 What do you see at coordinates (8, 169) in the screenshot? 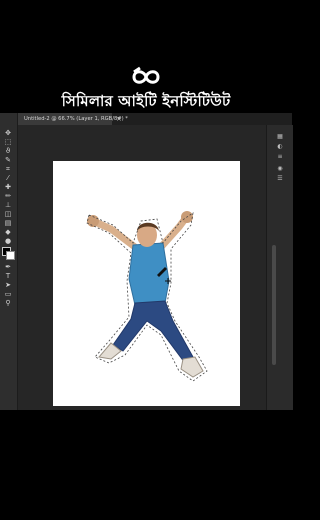
I see `crop-tool-icon: ⌗` at bounding box center [8, 169].